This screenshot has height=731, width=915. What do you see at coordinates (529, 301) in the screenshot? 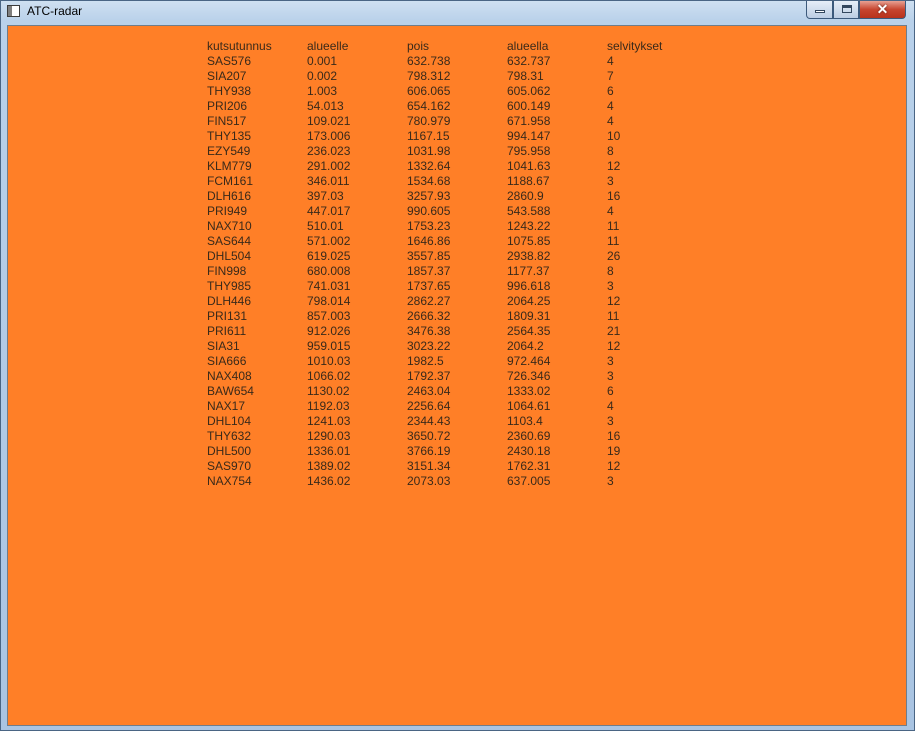
I see `cell-alueella: 2064.25` at bounding box center [529, 301].